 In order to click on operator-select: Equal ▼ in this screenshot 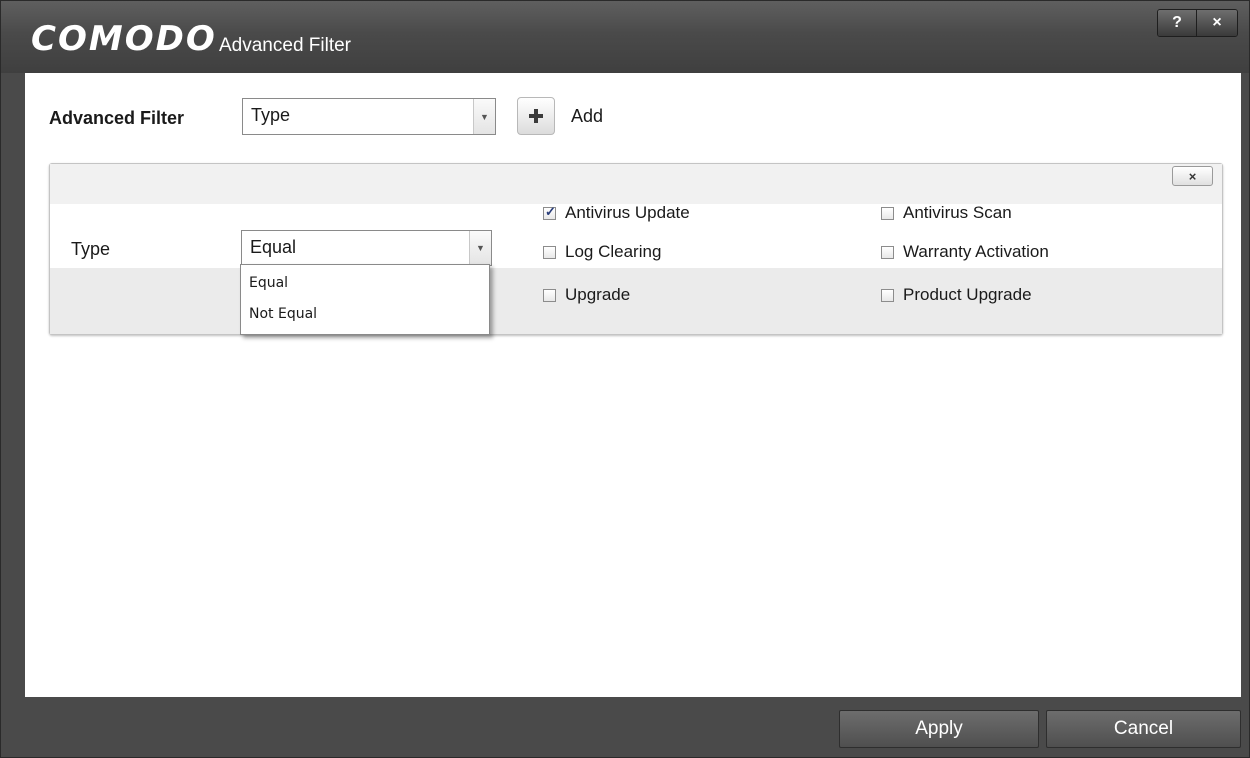, I will do `click(366, 248)`.